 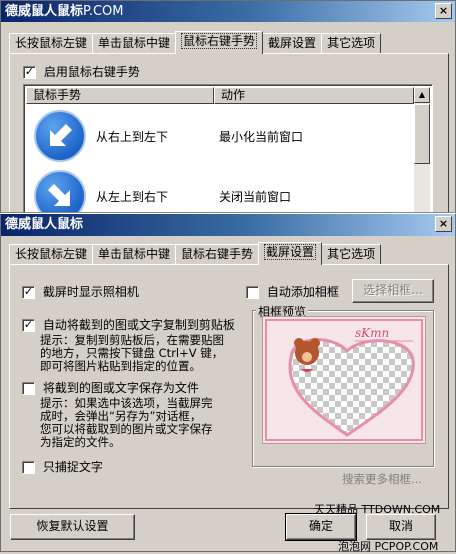 What do you see at coordinates (44, 224) in the screenshot?
I see `front-window-title: 德威鼠人鼠标` at bounding box center [44, 224].